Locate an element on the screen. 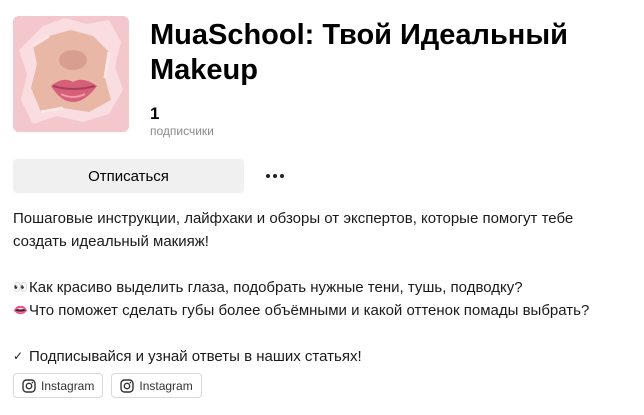 This screenshot has width=644, height=415. eyes-icon: 👀 is located at coordinates (20, 287).